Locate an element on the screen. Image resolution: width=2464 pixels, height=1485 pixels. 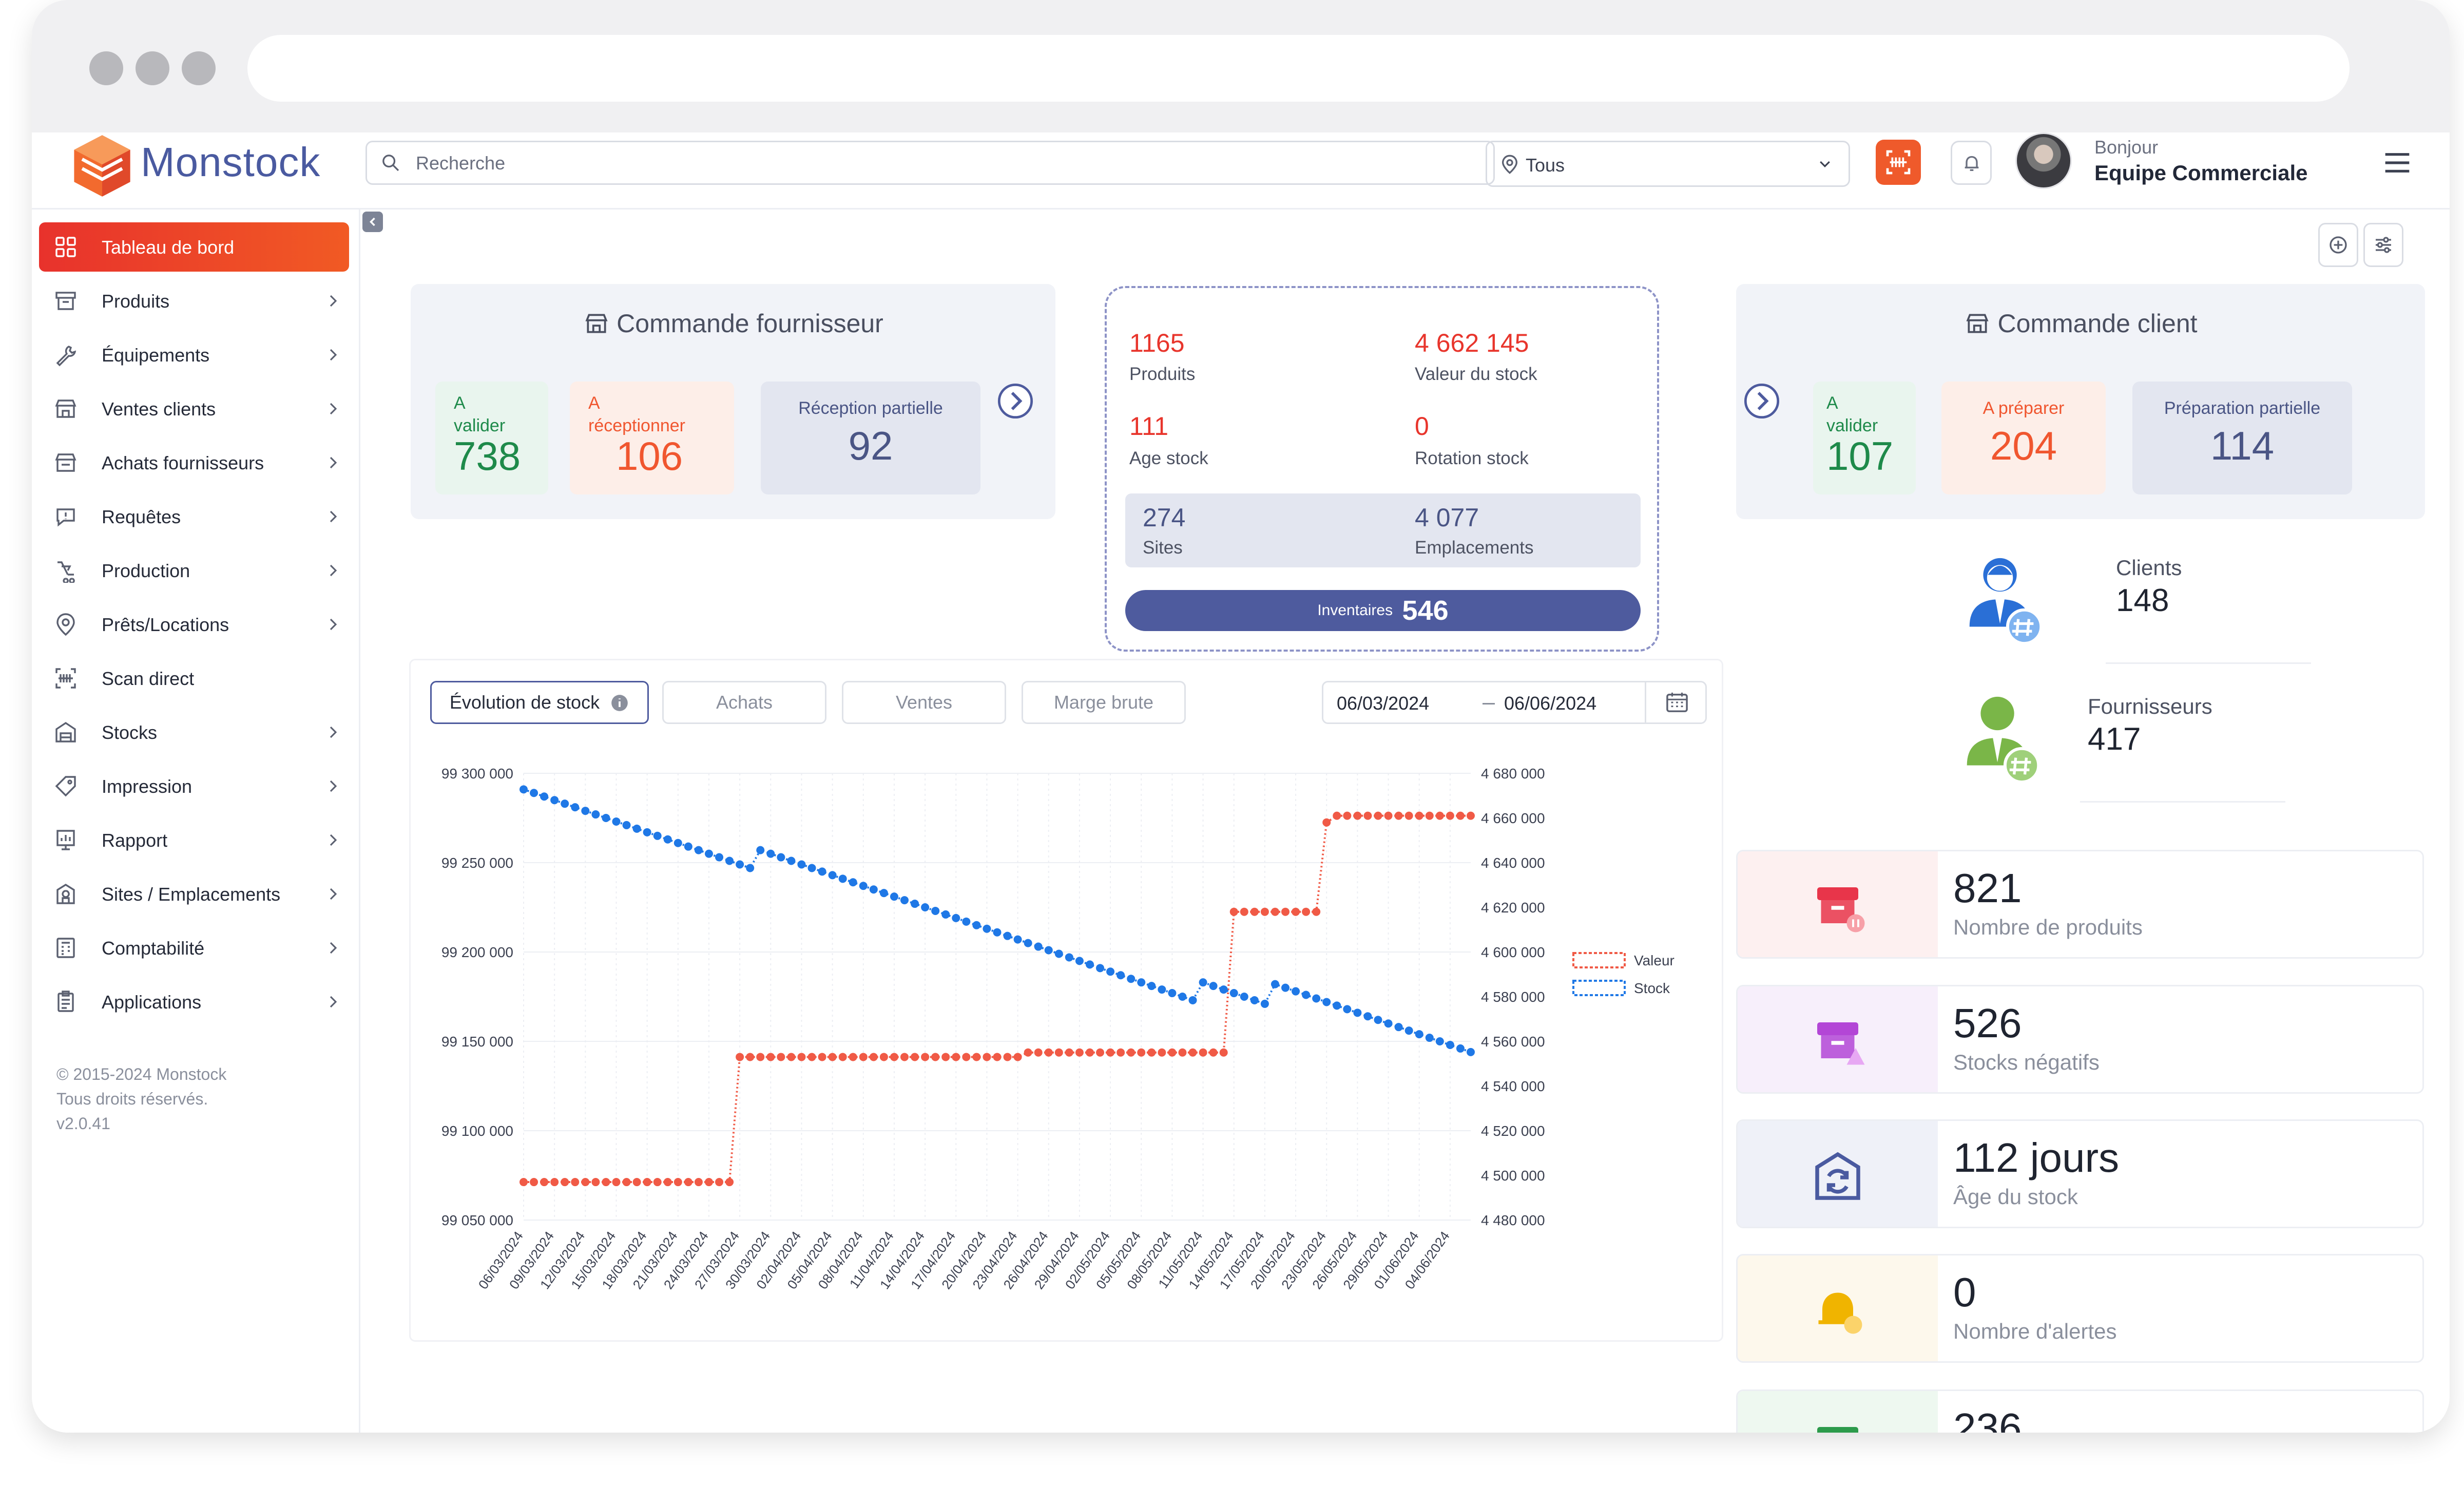
calendar-button is located at coordinates (1675, 702).